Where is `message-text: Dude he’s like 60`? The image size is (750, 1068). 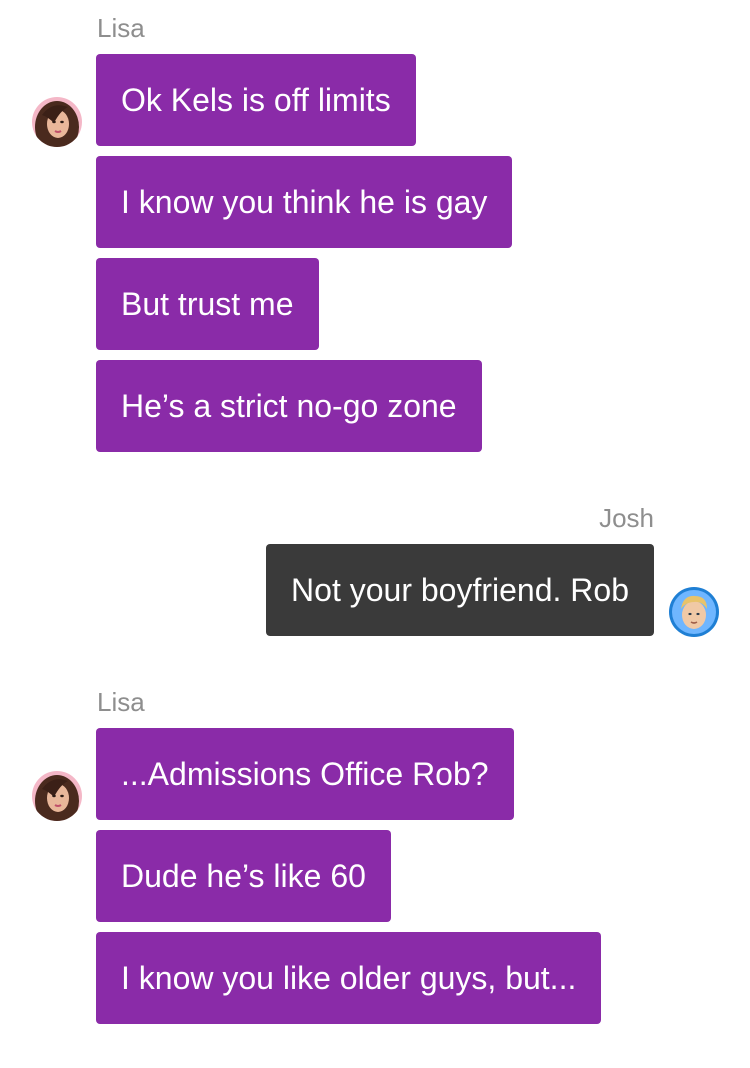 message-text: Dude he’s like 60 is located at coordinates (243, 875).